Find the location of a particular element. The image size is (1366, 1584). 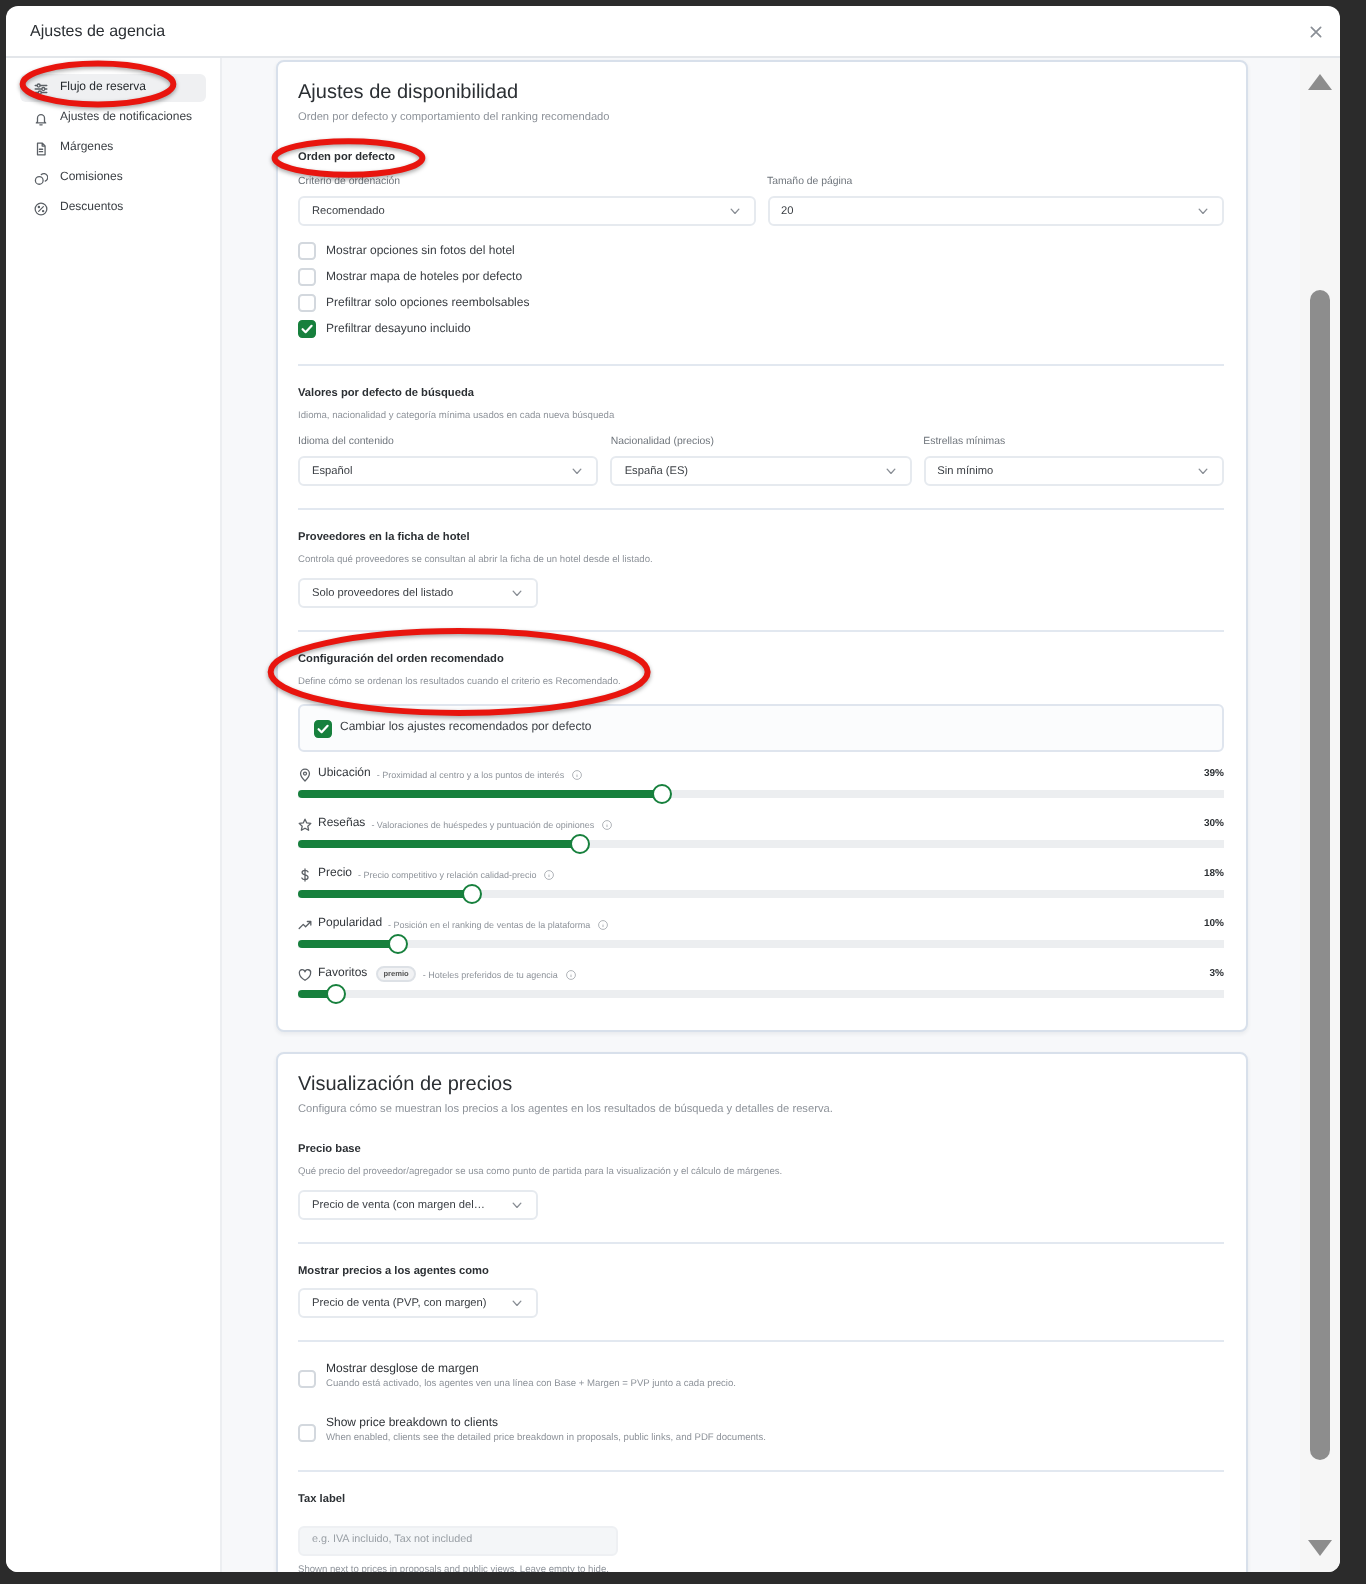

scrollbar-thumb is located at coordinates (1320, 875).